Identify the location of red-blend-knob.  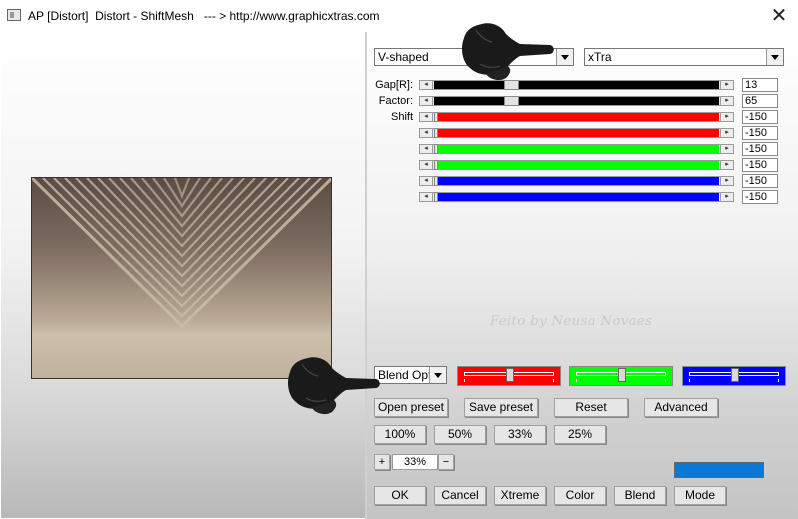
(510, 375).